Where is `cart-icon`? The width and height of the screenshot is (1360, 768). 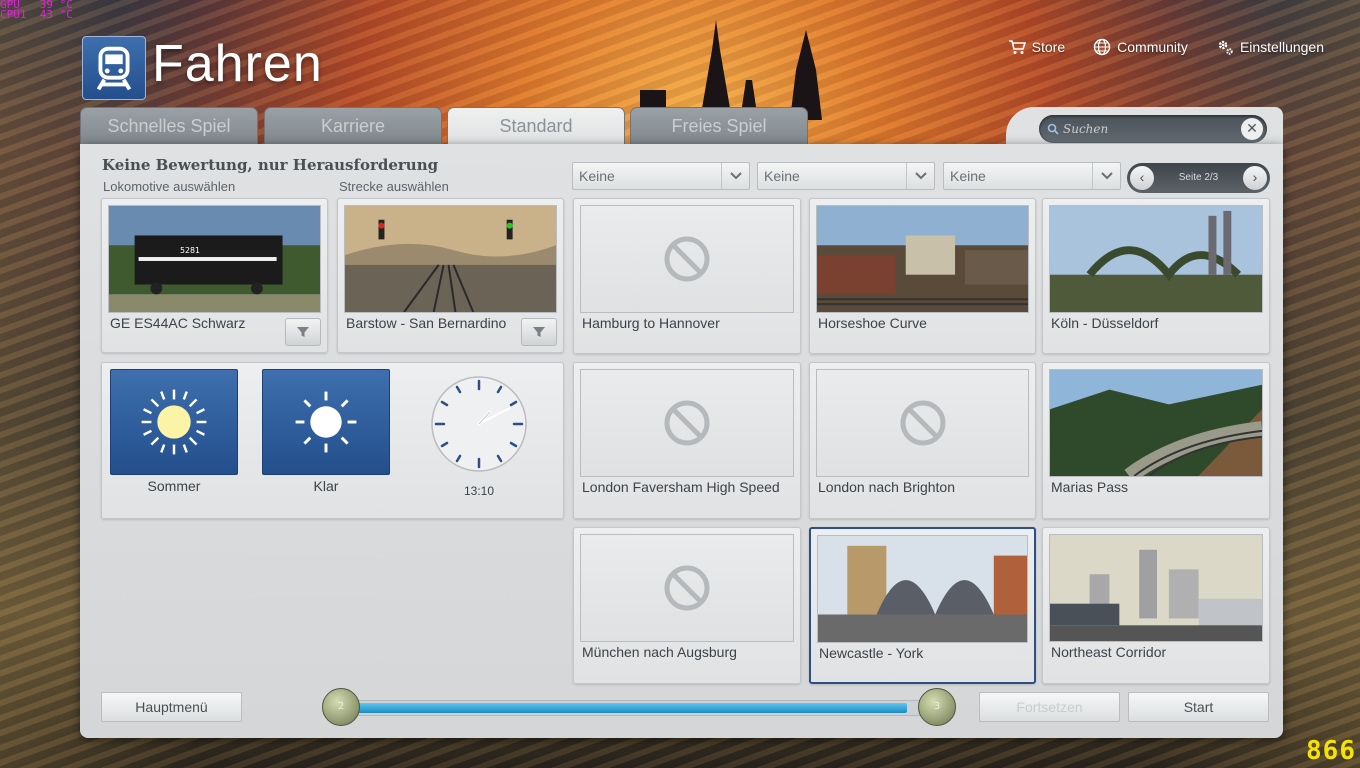
cart-icon is located at coordinates (1017, 47).